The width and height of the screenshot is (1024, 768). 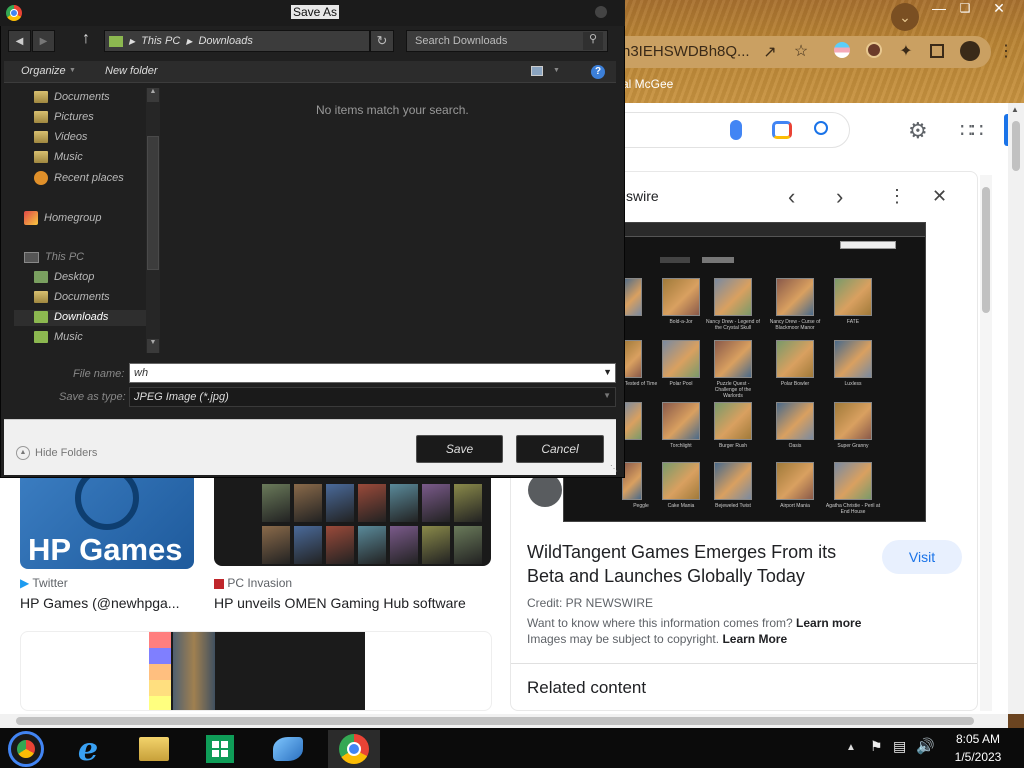 What do you see at coordinates (971, 130) in the screenshot?
I see `google-apps-icon: ∷∷` at bounding box center [971, 130].